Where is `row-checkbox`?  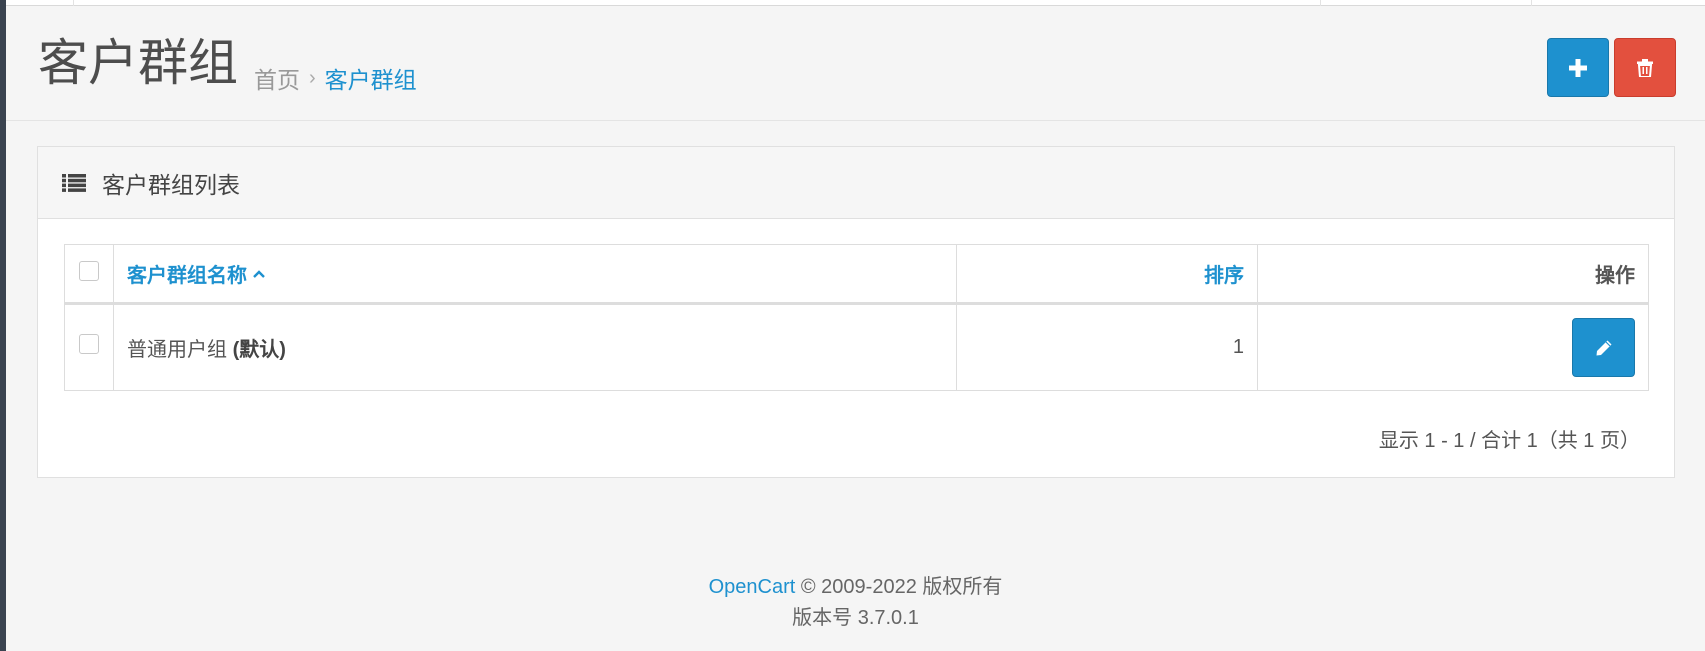
row-checkbox is located at coordinates (89, 343).